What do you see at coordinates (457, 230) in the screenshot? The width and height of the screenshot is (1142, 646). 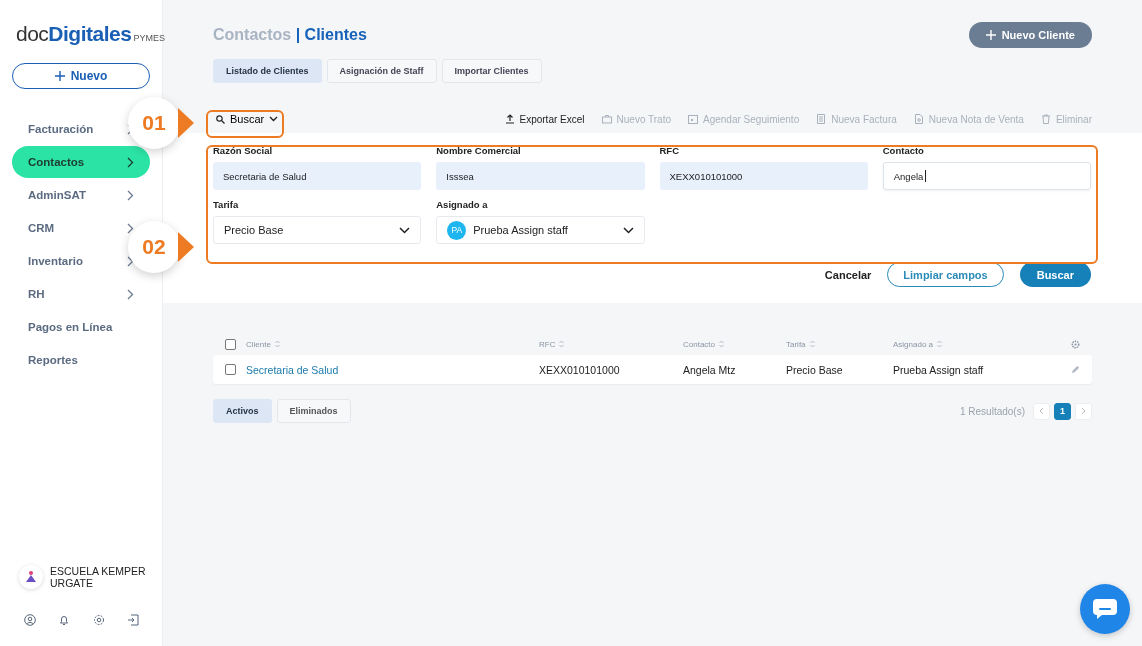 I see `avatar-initials: PA` at bounding box center [457, 230].